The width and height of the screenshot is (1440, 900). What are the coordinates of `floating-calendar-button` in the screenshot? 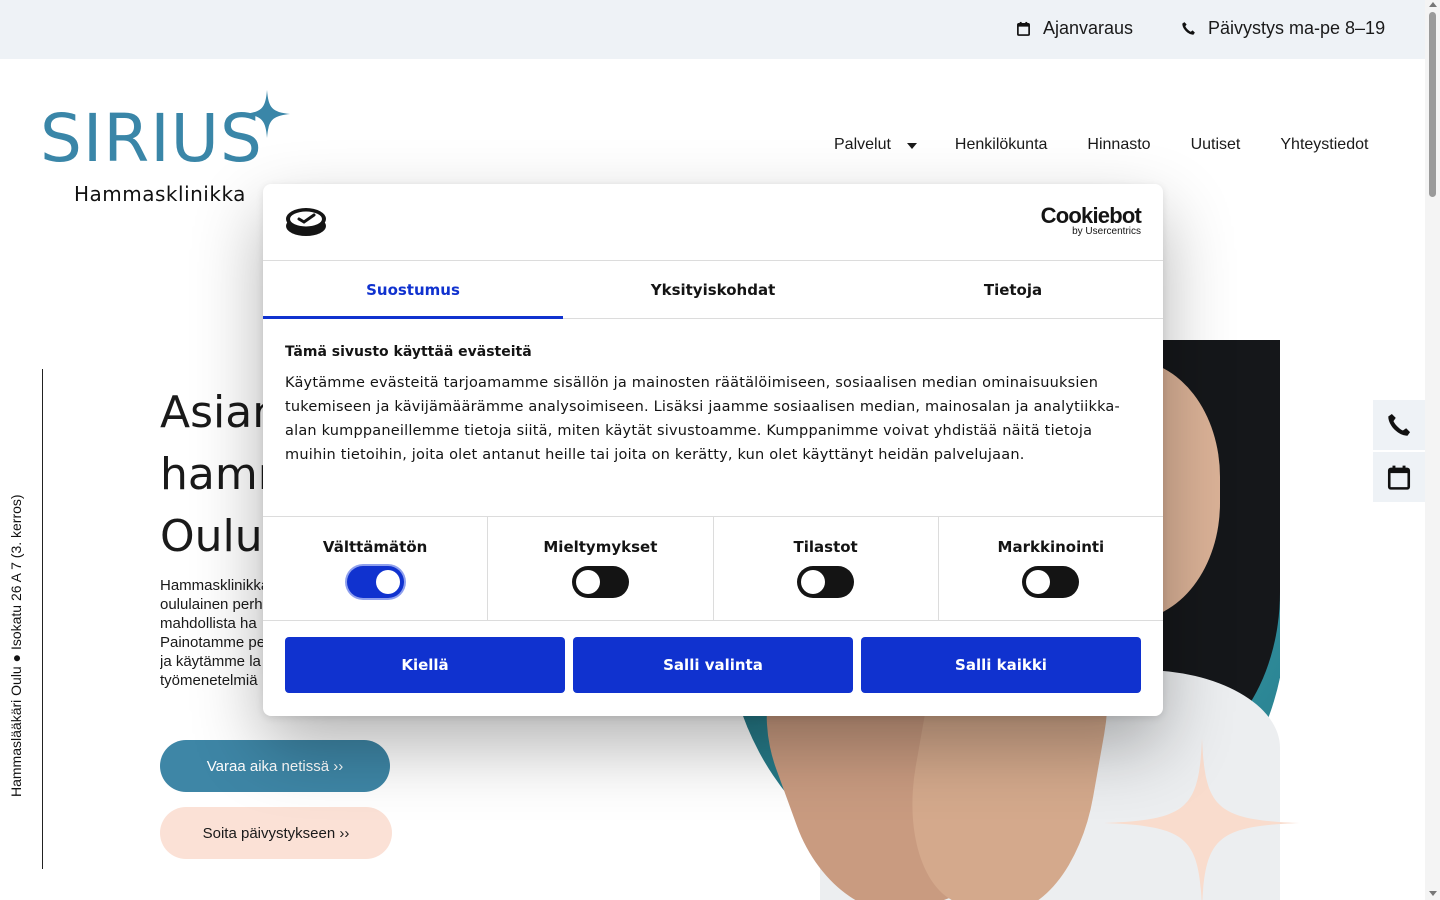 It's located at (1399, 477).